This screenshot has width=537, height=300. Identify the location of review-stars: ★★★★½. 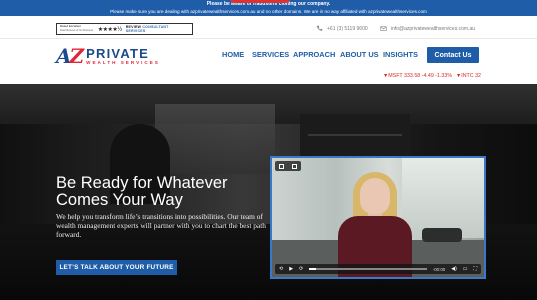
(110, 29).